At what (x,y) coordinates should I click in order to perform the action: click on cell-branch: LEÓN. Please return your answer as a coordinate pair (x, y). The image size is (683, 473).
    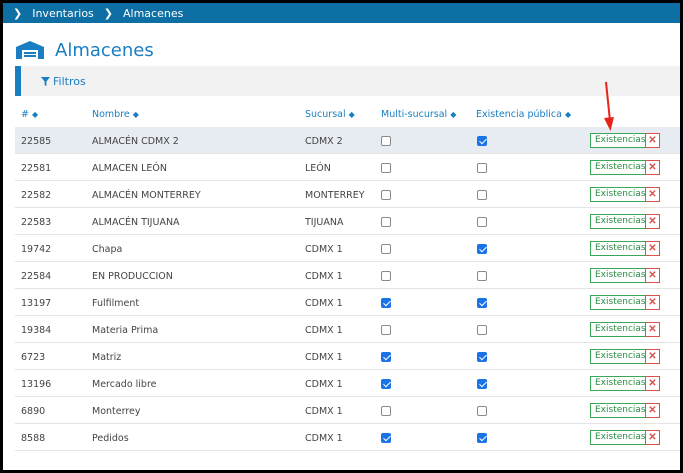
    Looking at the image, I should click on (318, 168).